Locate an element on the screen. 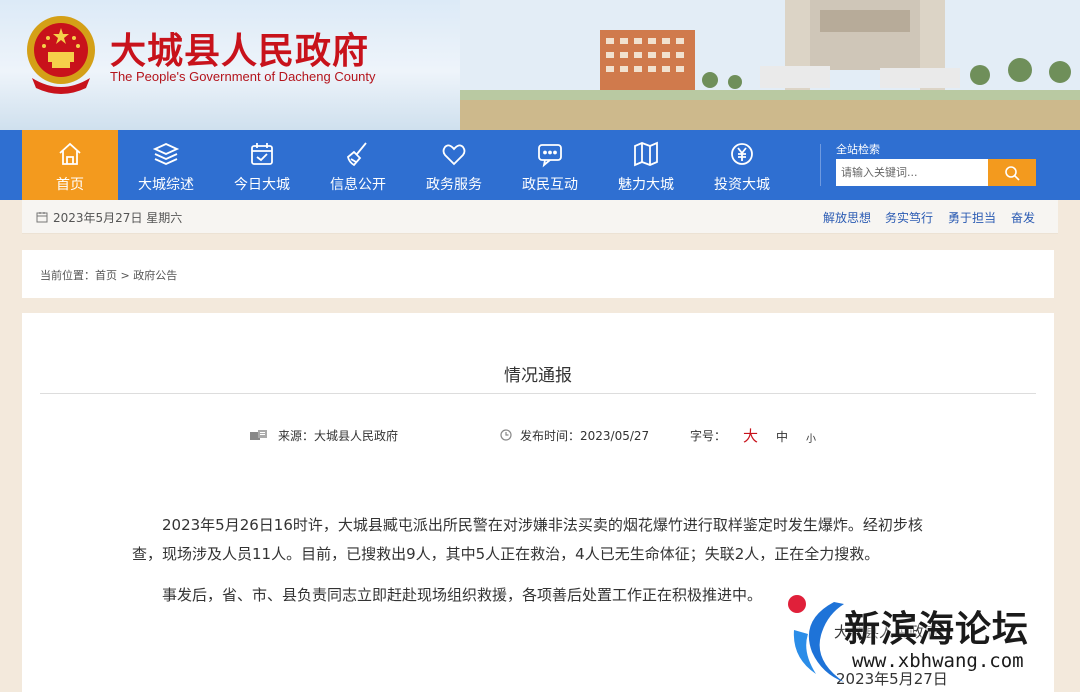  breadcrumb: 当前位置：首页 > 政府公告 is located at coordinates (108, 275).